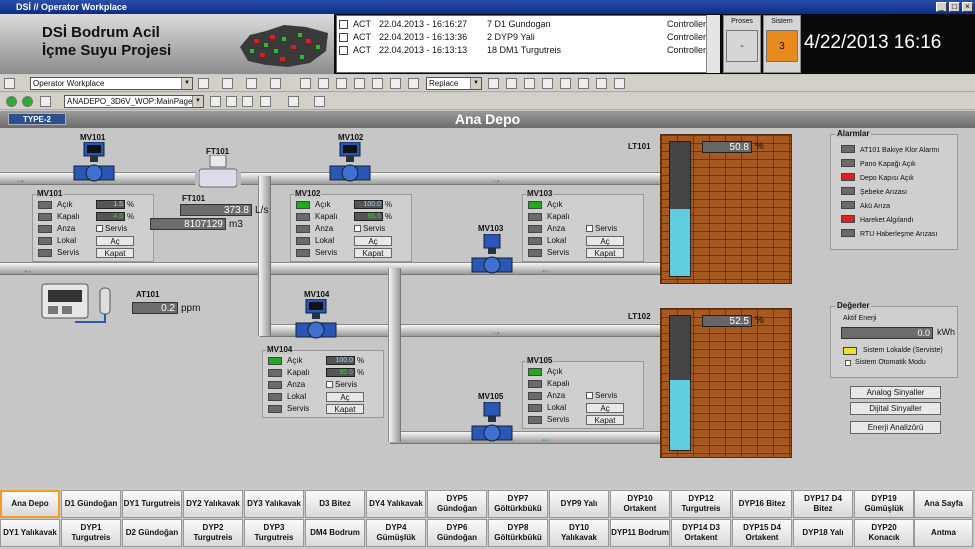 The height and width of the screenshot is (549, 975). Describe the element at coordinates (713, 44) in the screenshot. I see `alarm-list-scrollbar` at that location.